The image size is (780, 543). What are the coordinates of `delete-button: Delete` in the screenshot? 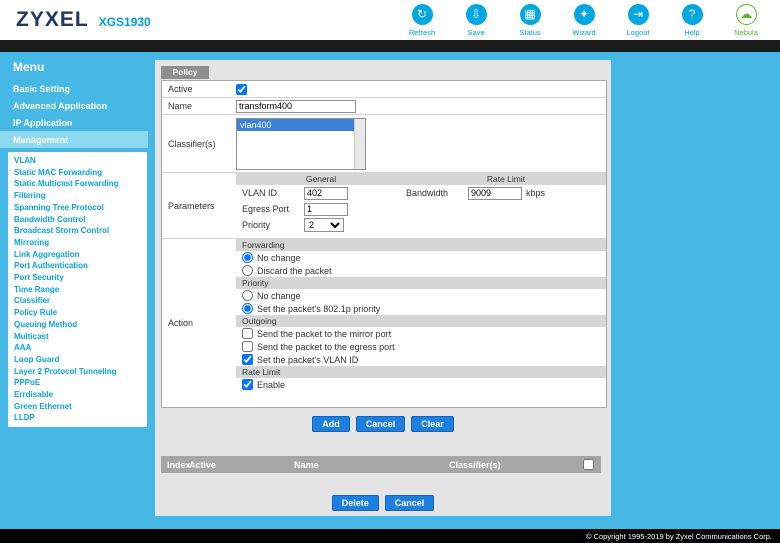 It's located at (355, 503).